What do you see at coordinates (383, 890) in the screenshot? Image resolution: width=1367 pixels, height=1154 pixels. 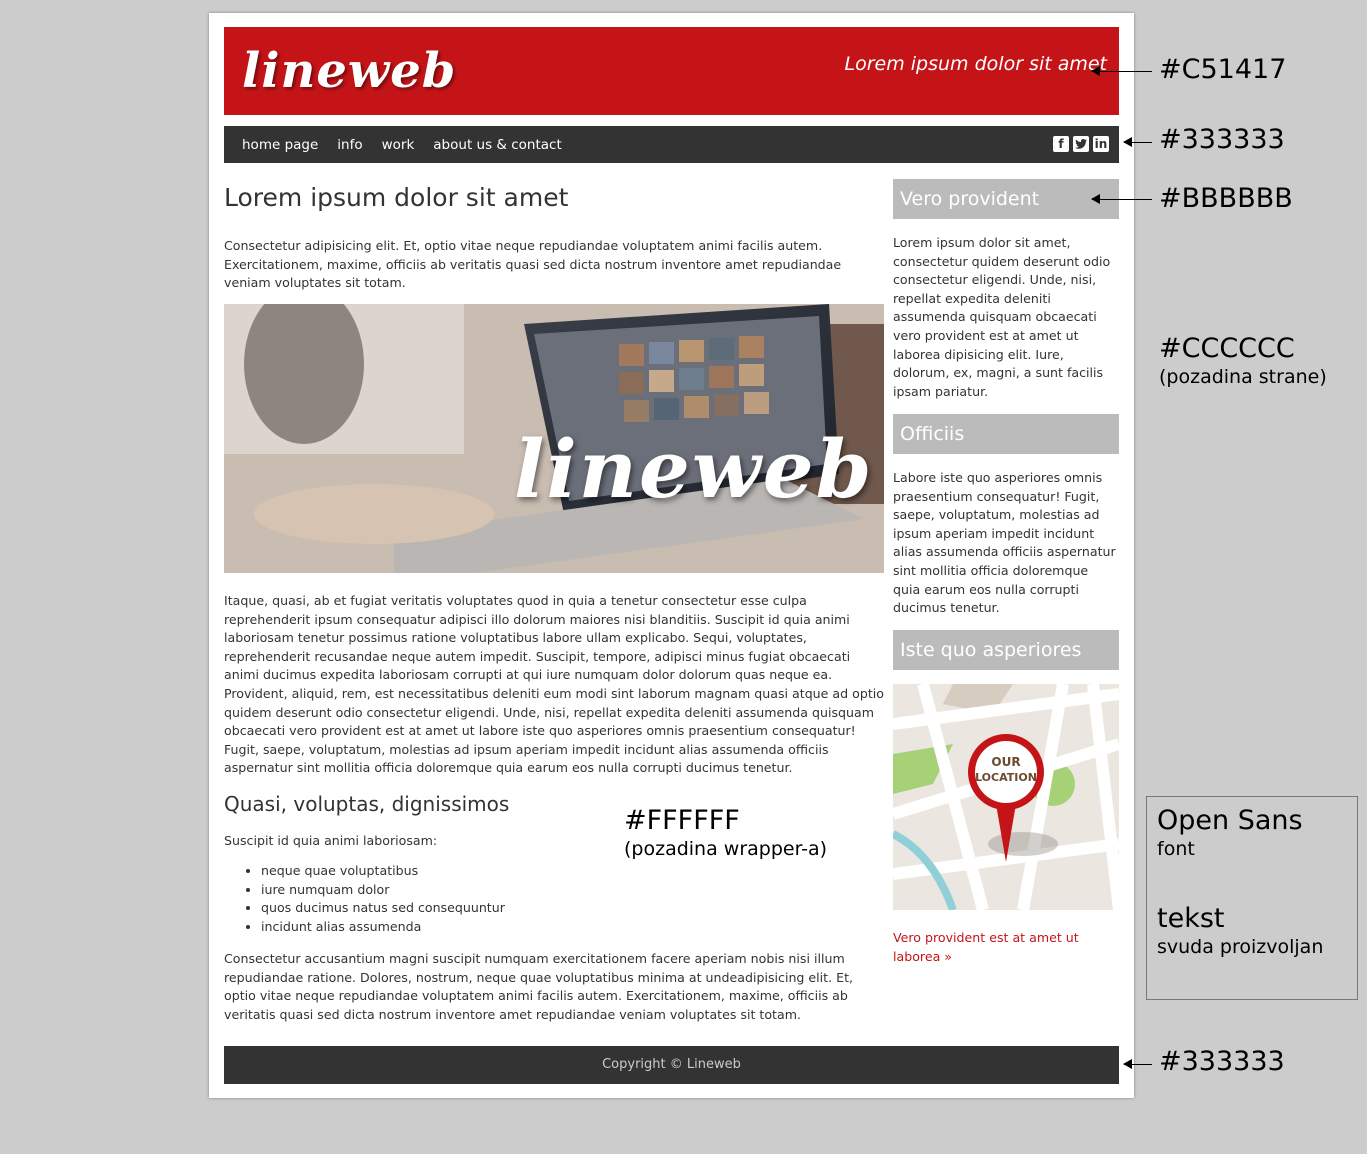 I see `list-item: iure numquam dolor` at bounding box center [383, 890].